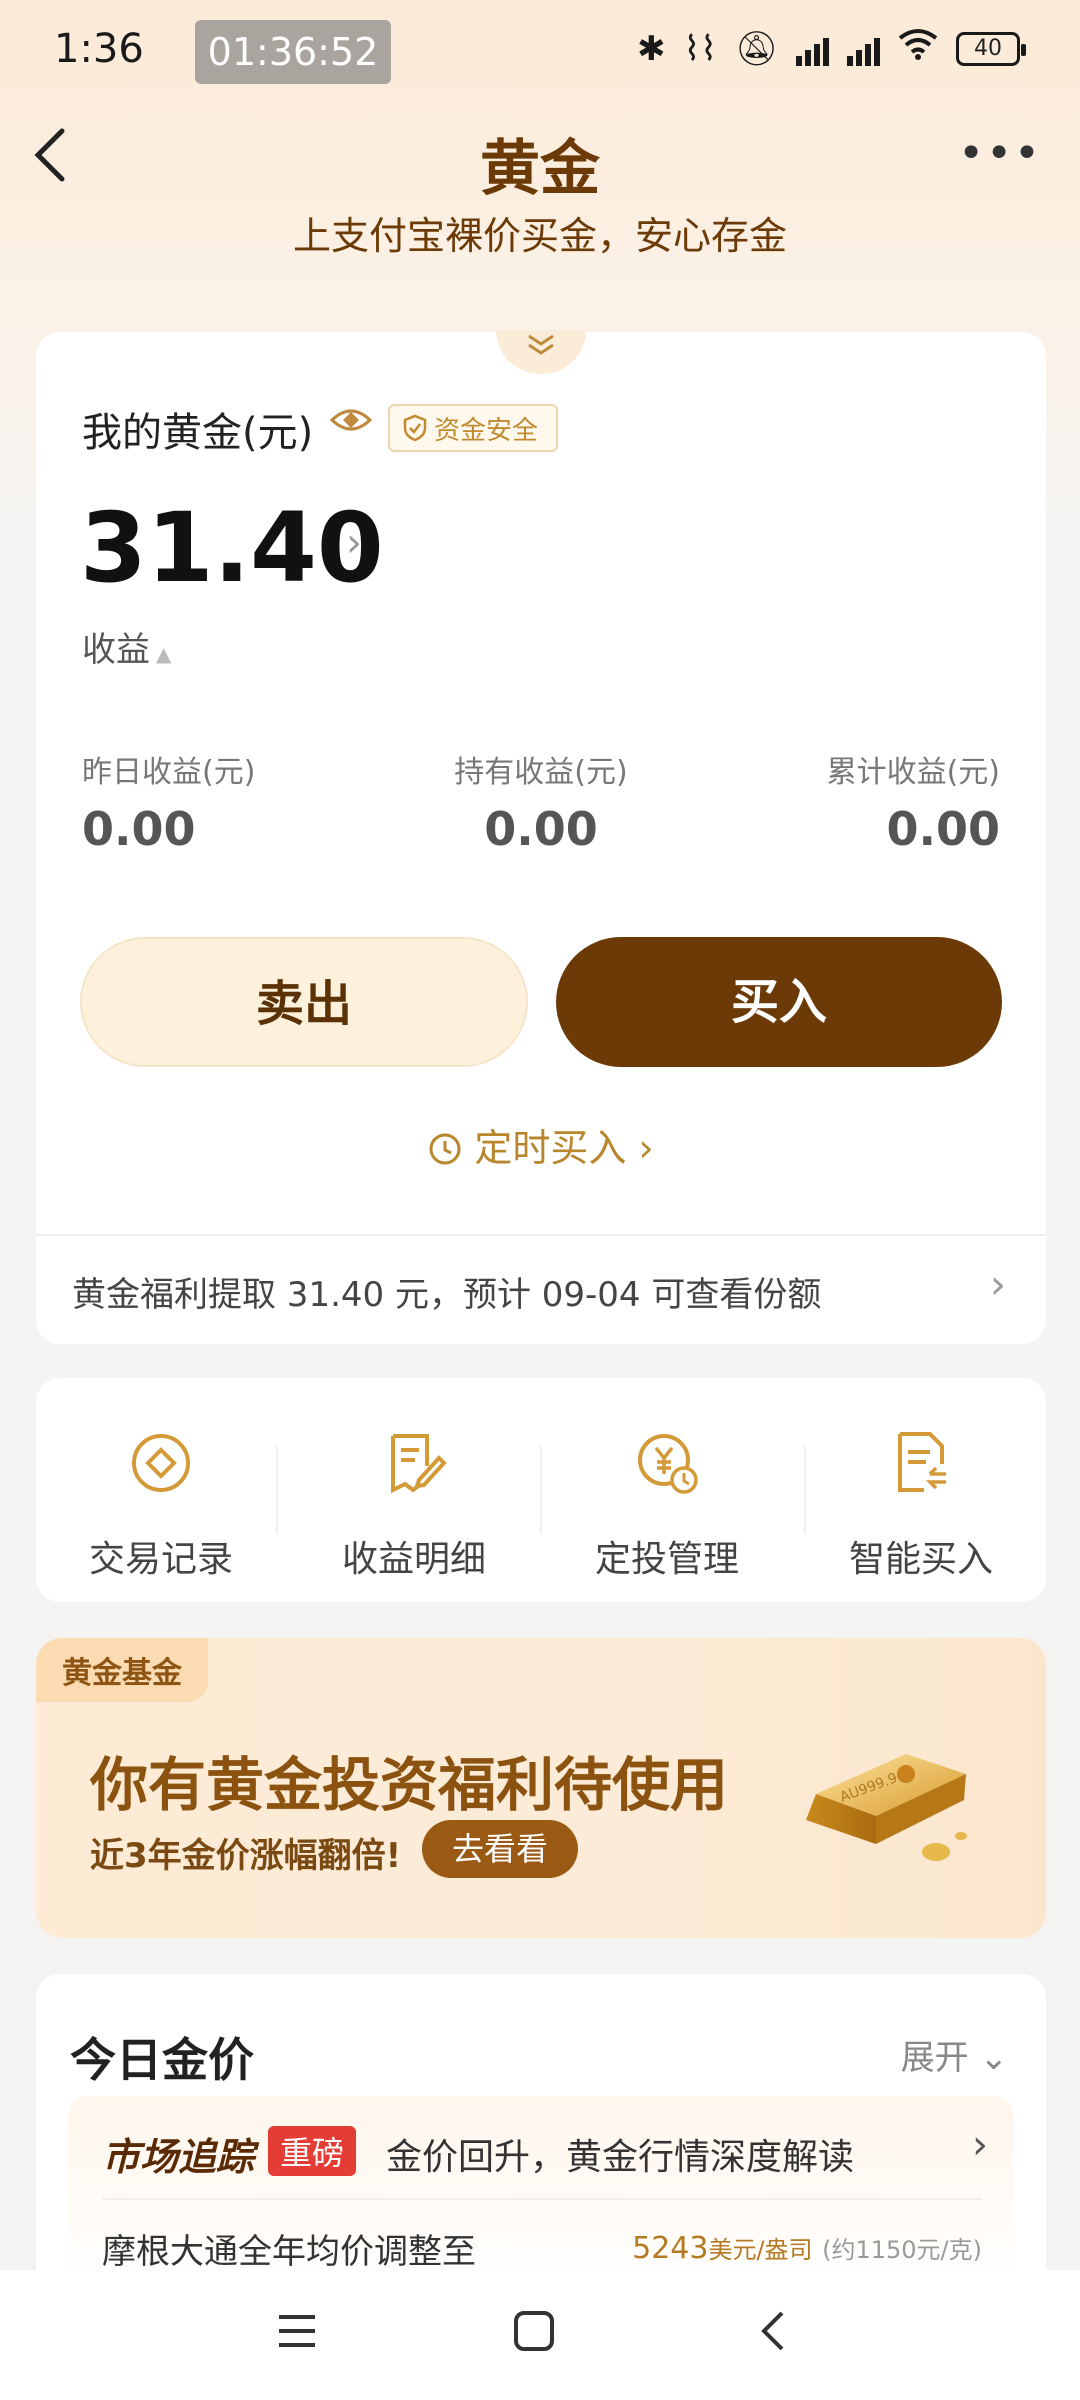 The width and height of the screenshot is (1080, 2400). I want to click on market-headline: 金价回升，黄金行情深度解读, so click(620, 2157).